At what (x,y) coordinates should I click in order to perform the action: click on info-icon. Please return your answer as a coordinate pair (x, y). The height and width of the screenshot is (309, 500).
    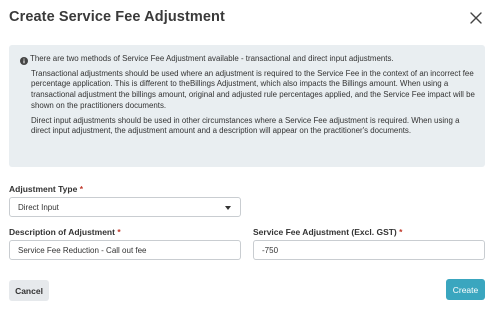
    Looking at the image, I should click on (24, 61).